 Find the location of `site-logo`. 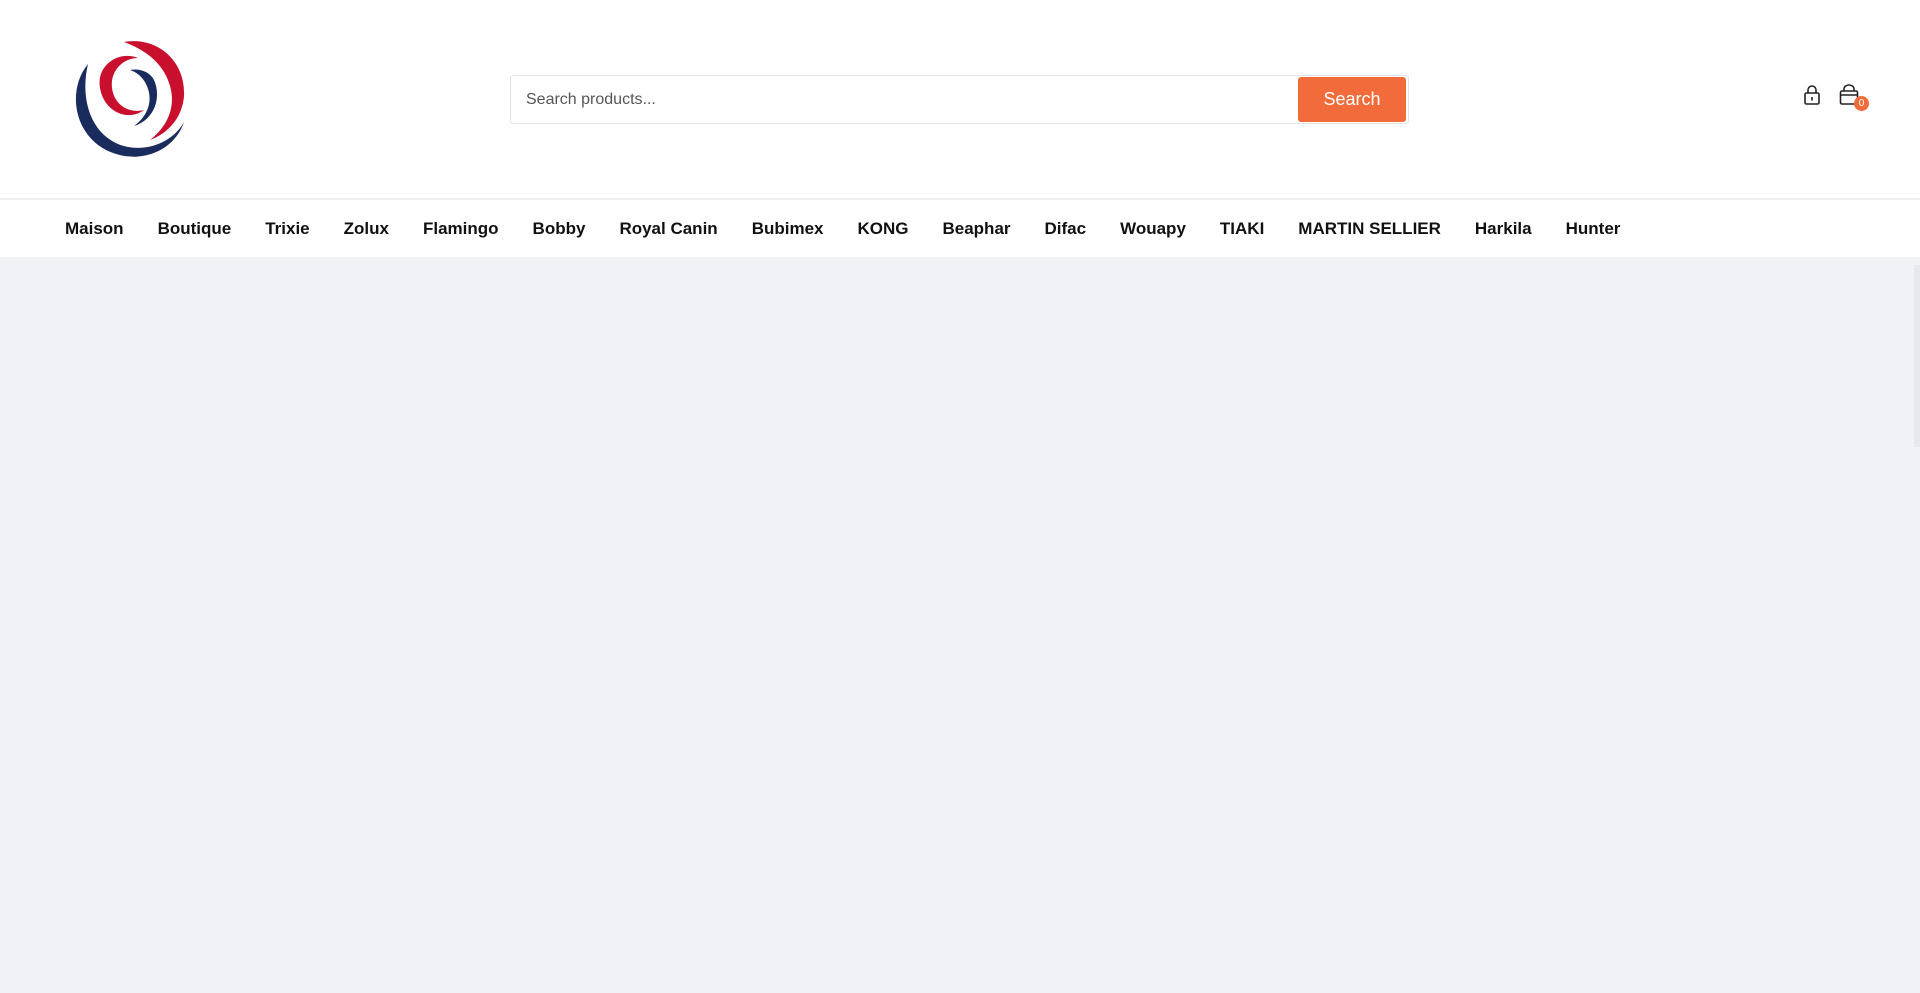

site-logo is located at coordinates (128, 99).